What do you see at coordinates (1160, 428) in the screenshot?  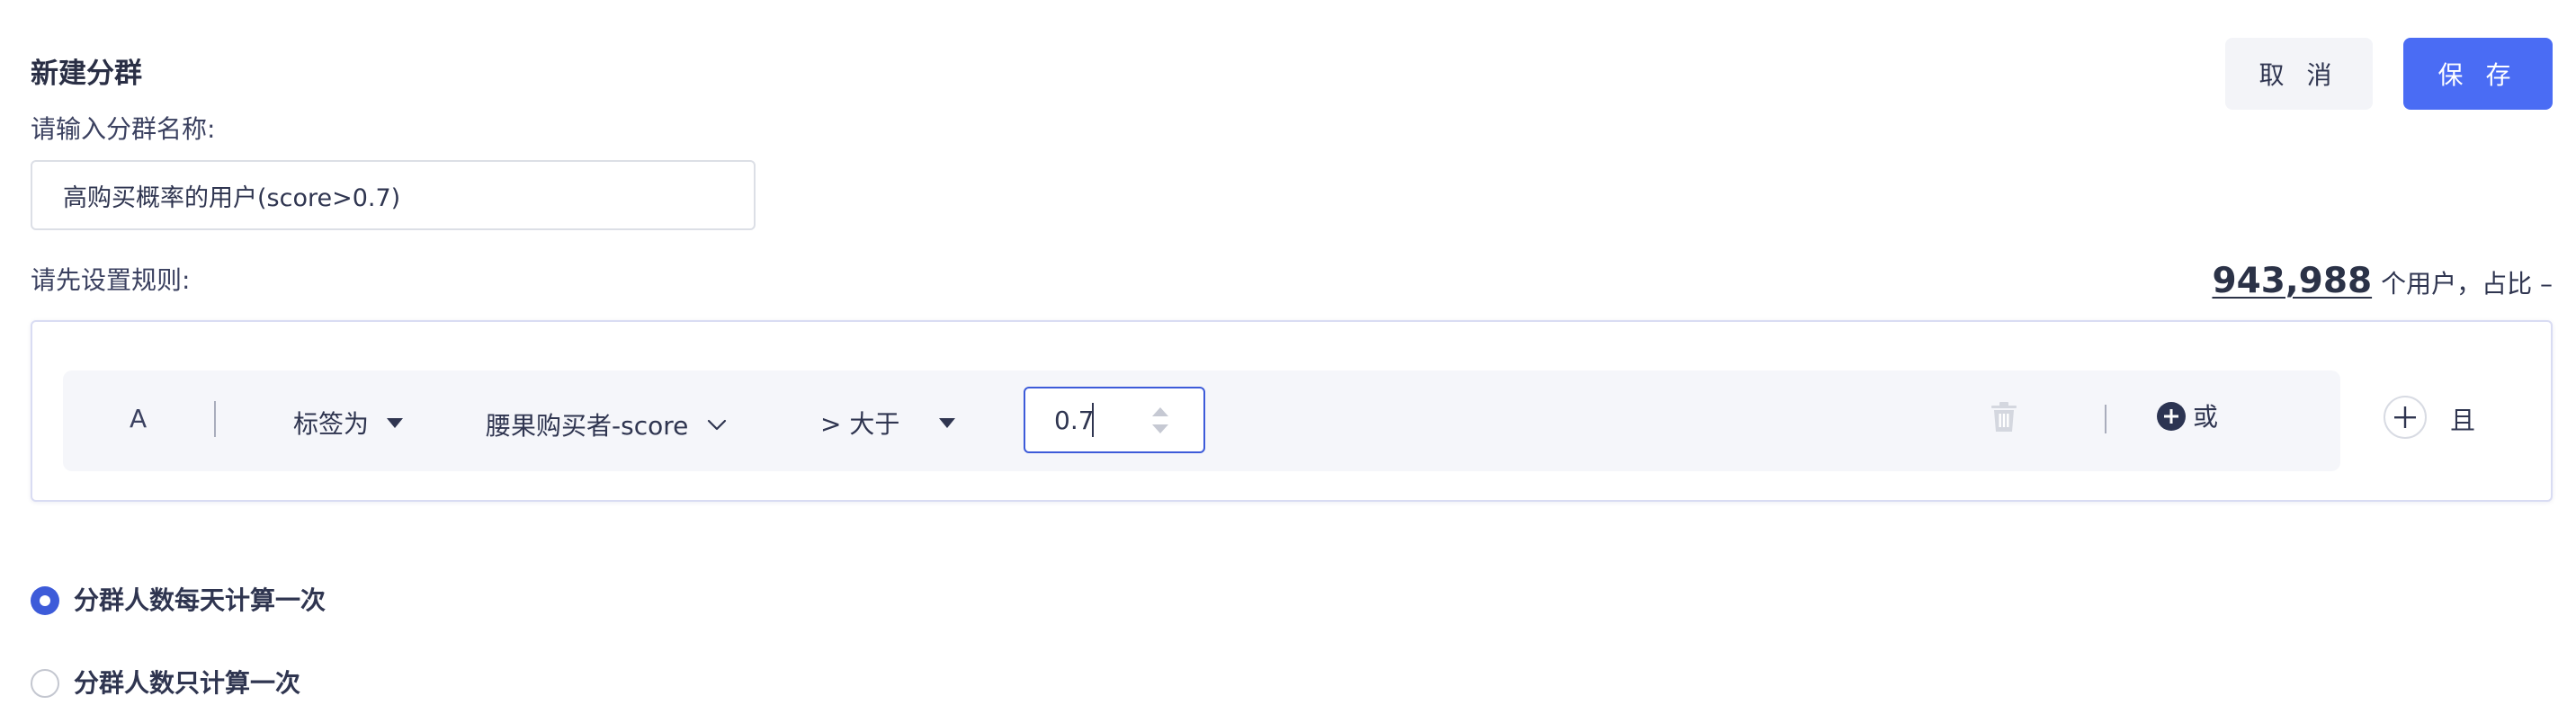 I see `stepper-down-icon` at bounding box center [1160, 428].